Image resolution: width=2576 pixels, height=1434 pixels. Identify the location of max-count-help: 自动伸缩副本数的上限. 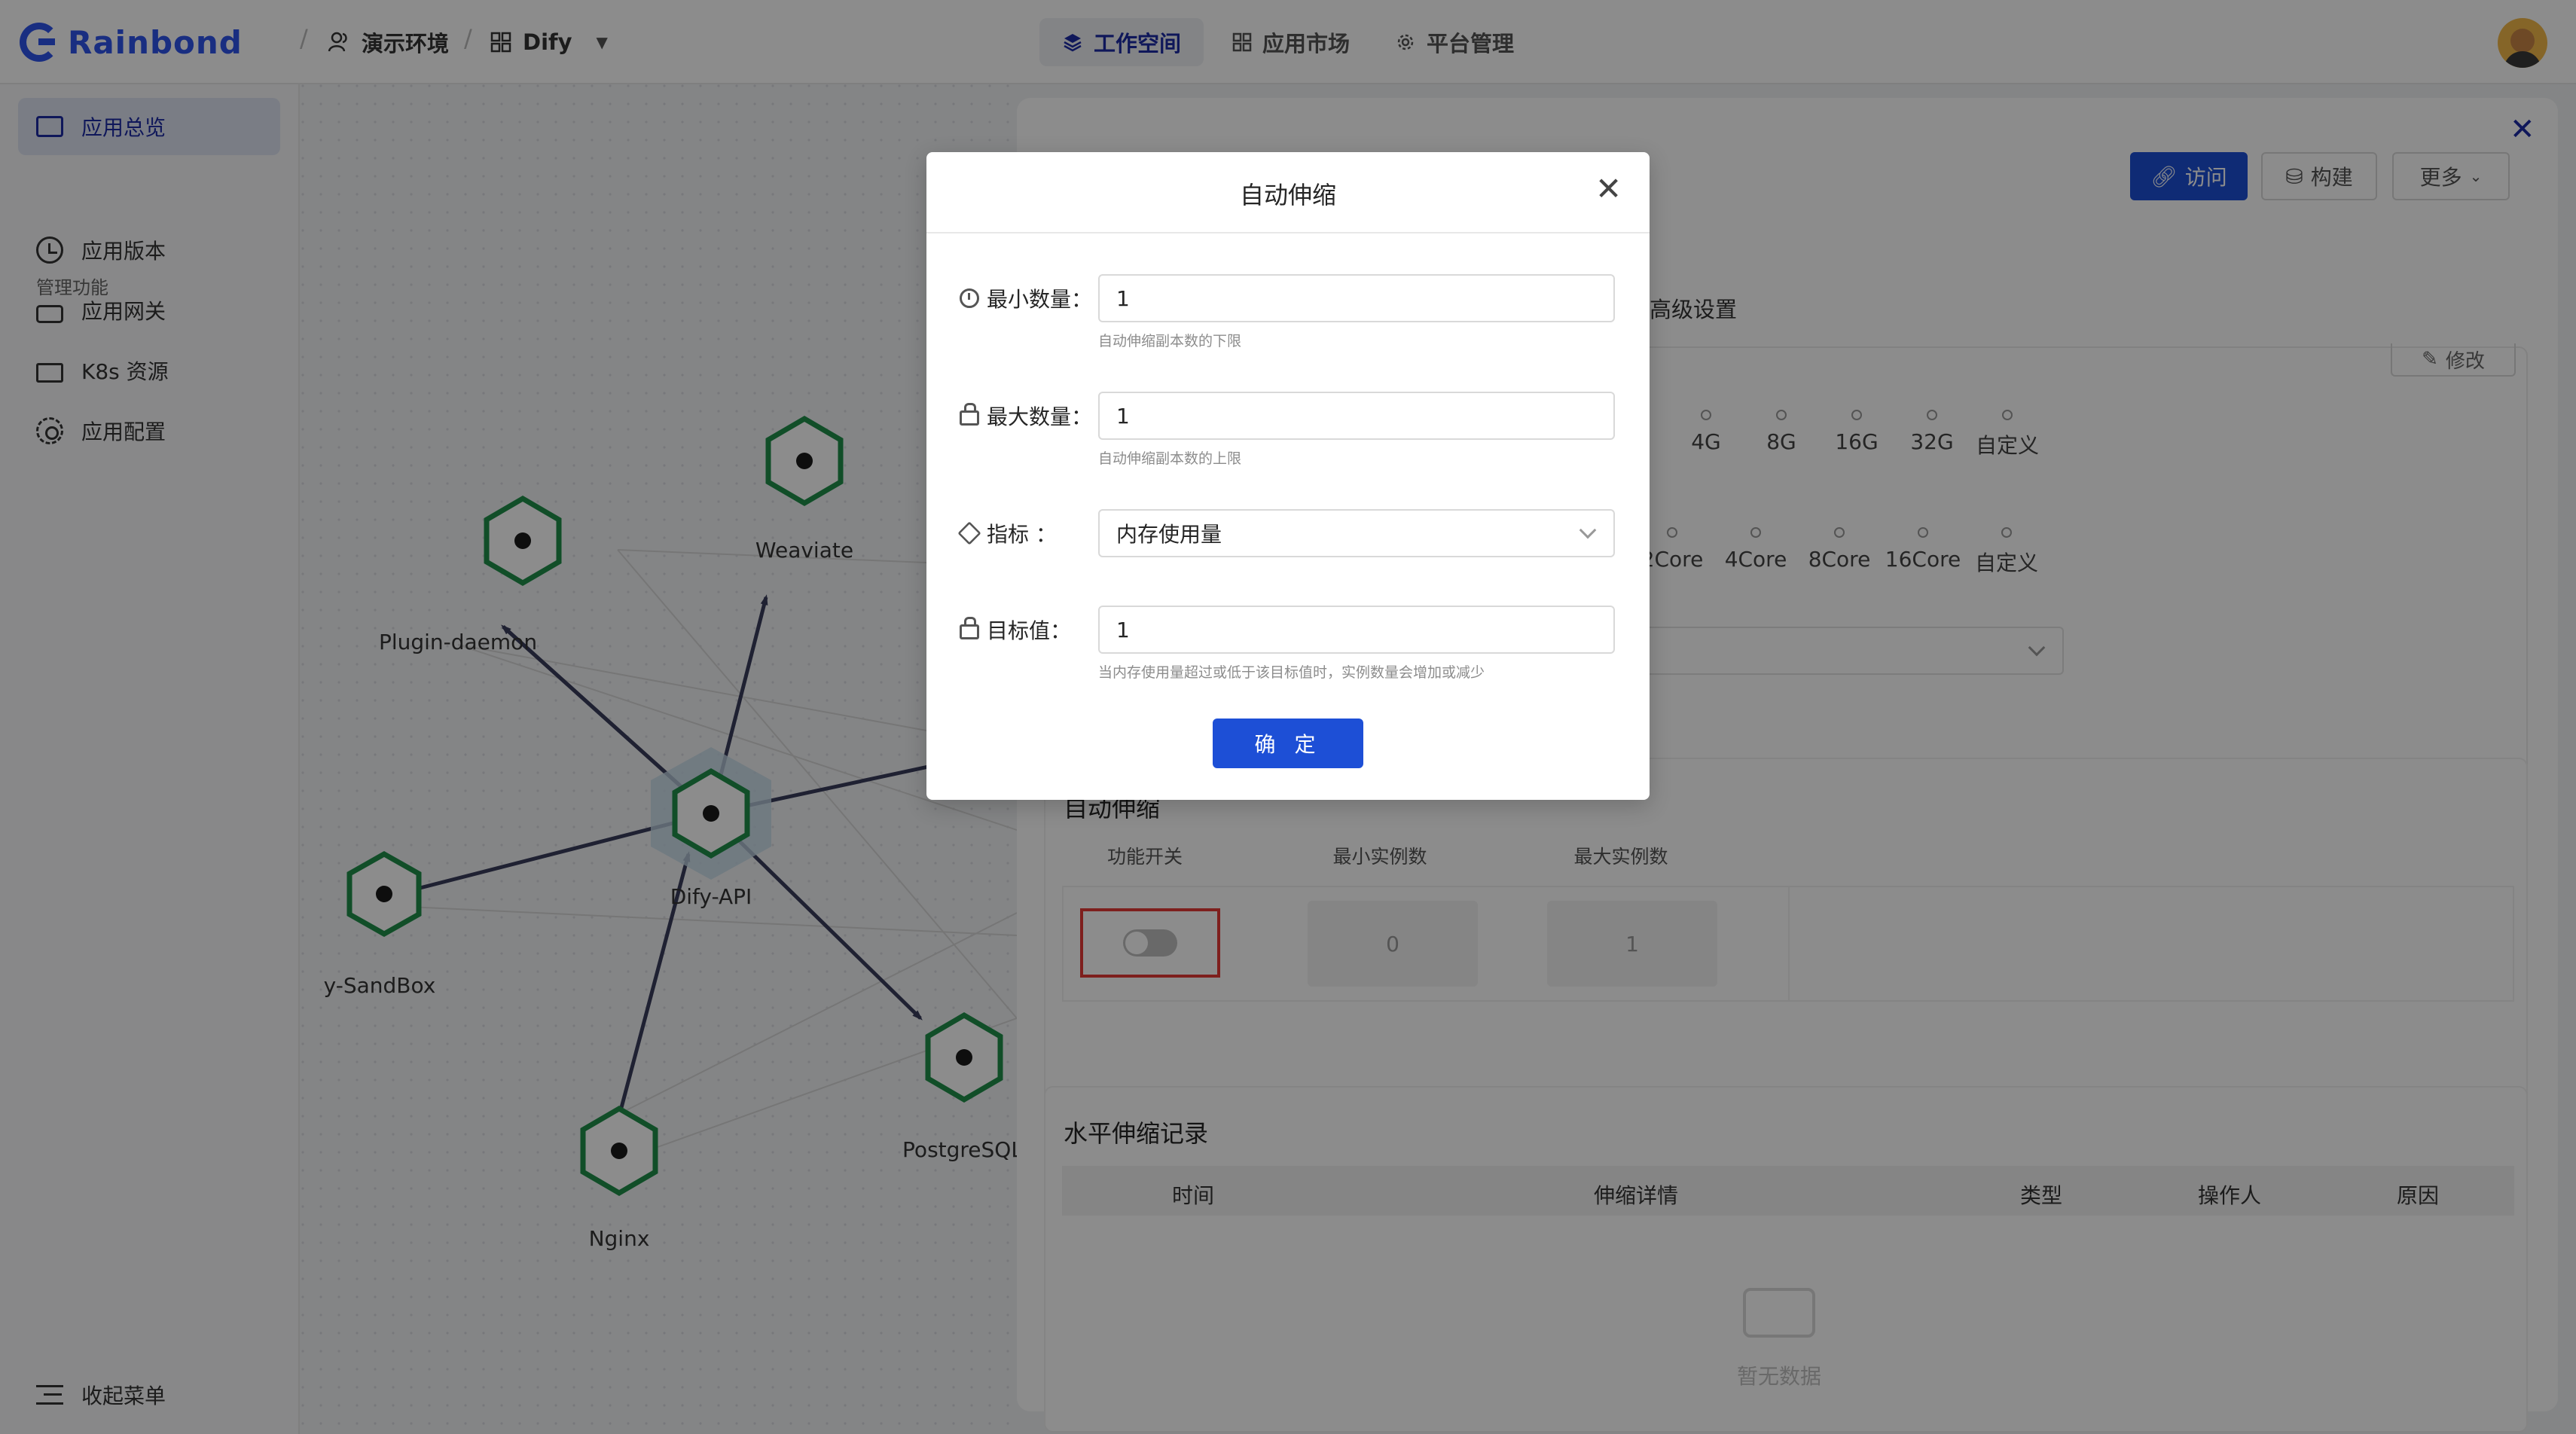
(1170, 458).